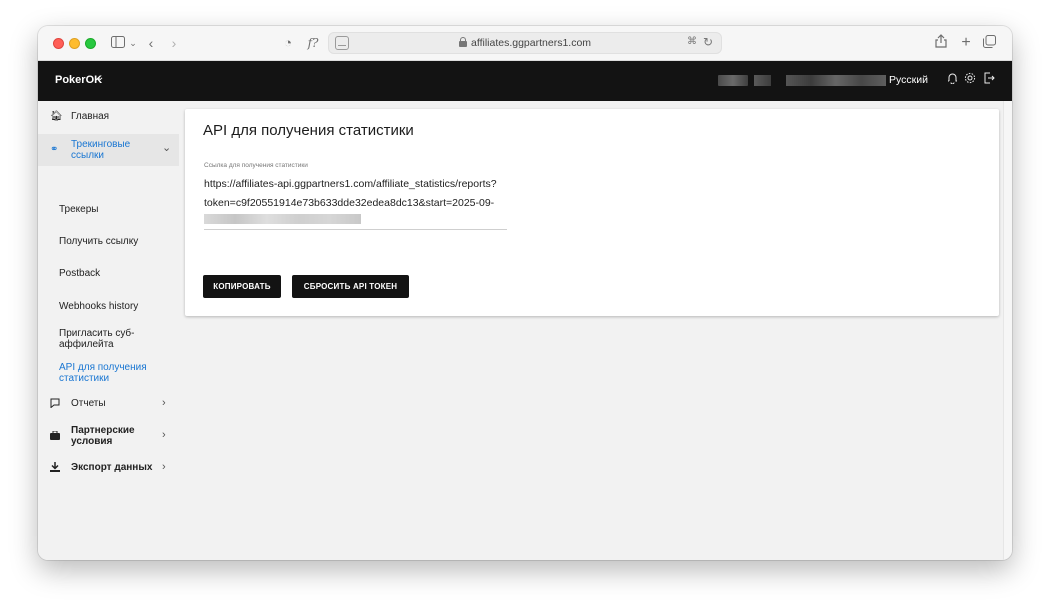  What do you see at coordinates (80, 273) in the screenshot?
I see `sidebar-item-label: Postback` at bounding box center [80, 273].